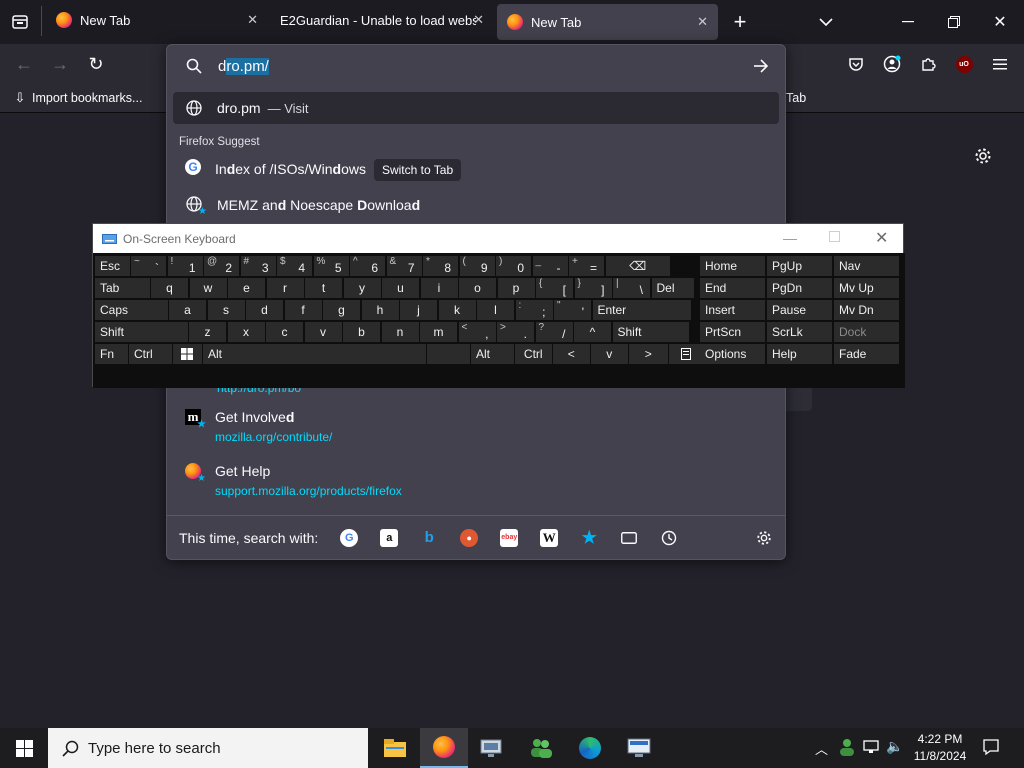 This screenshot has width=1024, height=768. What do you see at coordinates (418, 310) in the screenshot?
I see `key: j` at bounding box center [418, 310].